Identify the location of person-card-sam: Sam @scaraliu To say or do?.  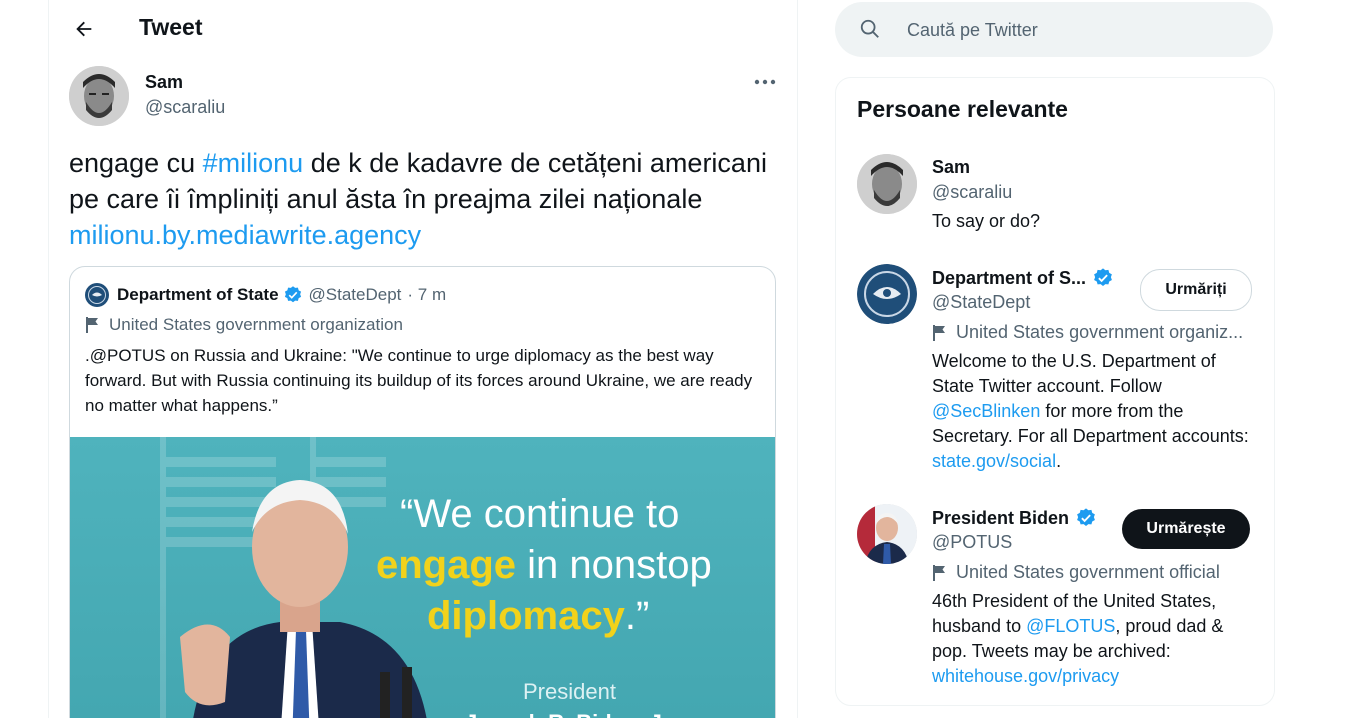
(1057, 199).